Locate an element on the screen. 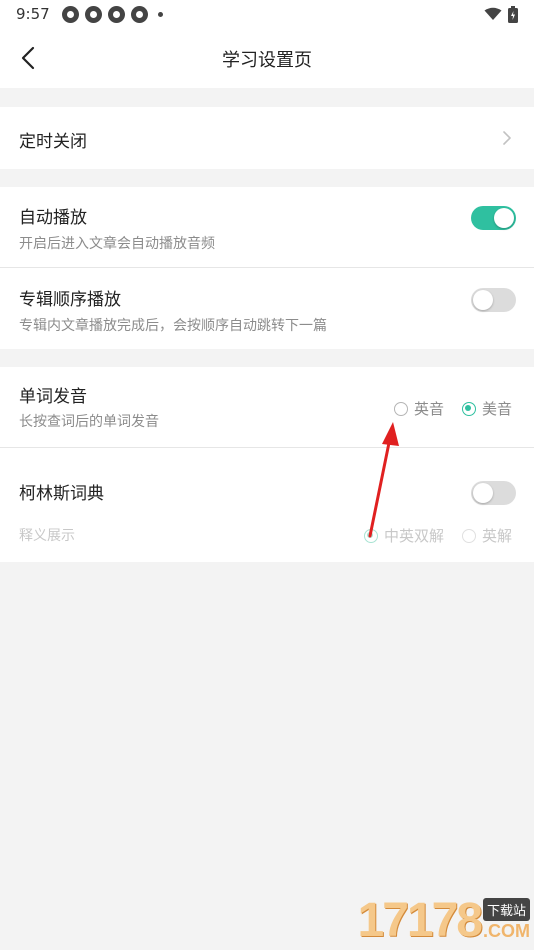  page-title: 学习设置页 is located at coordinates (267, 60).